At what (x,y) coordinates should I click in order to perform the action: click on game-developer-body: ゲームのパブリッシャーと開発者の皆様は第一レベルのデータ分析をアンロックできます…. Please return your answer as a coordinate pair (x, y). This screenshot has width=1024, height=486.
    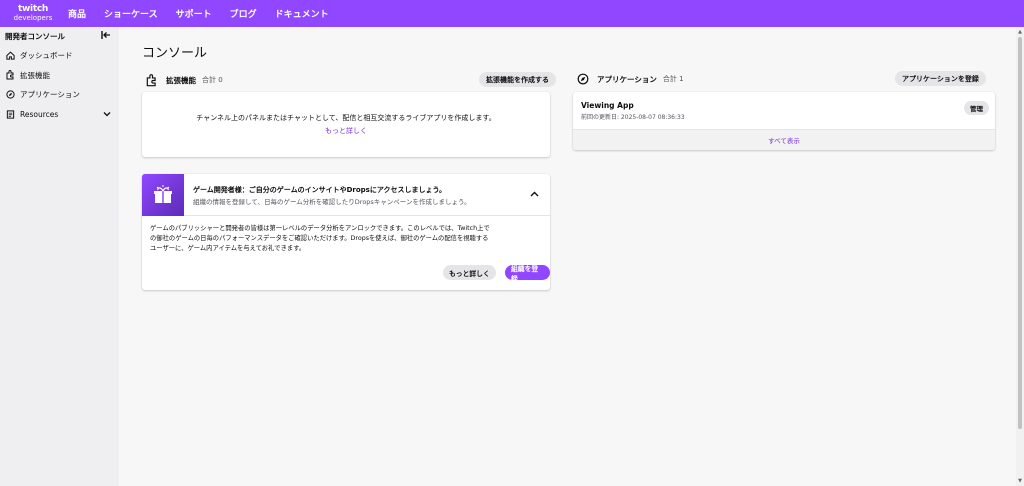
    Looking at the image, I should click on (347, 239).